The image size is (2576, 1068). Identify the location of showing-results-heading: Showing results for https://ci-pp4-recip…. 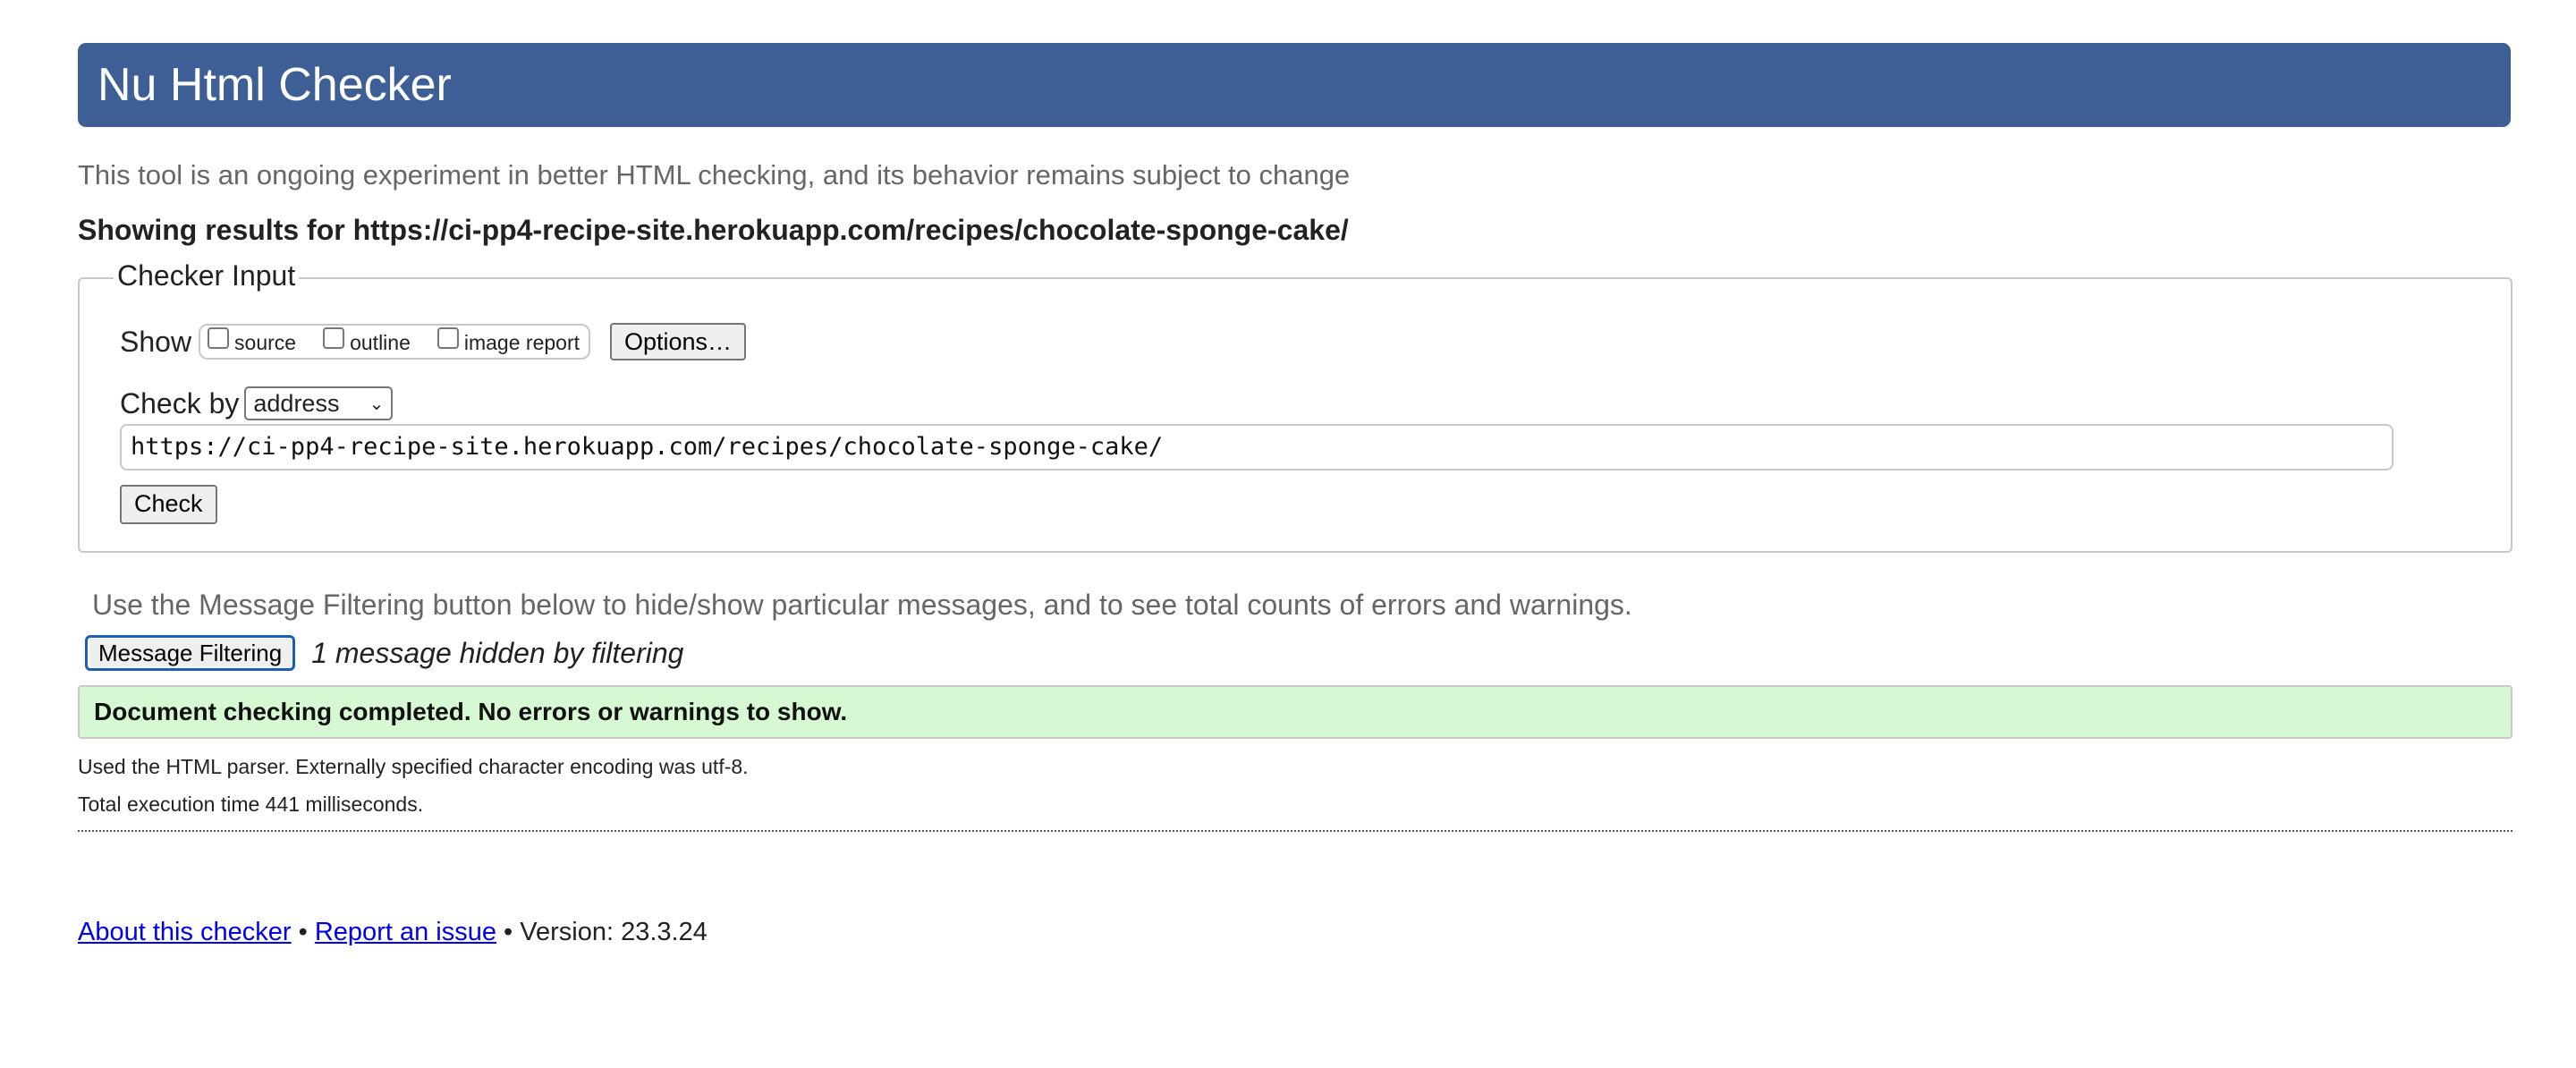
(713, 230).